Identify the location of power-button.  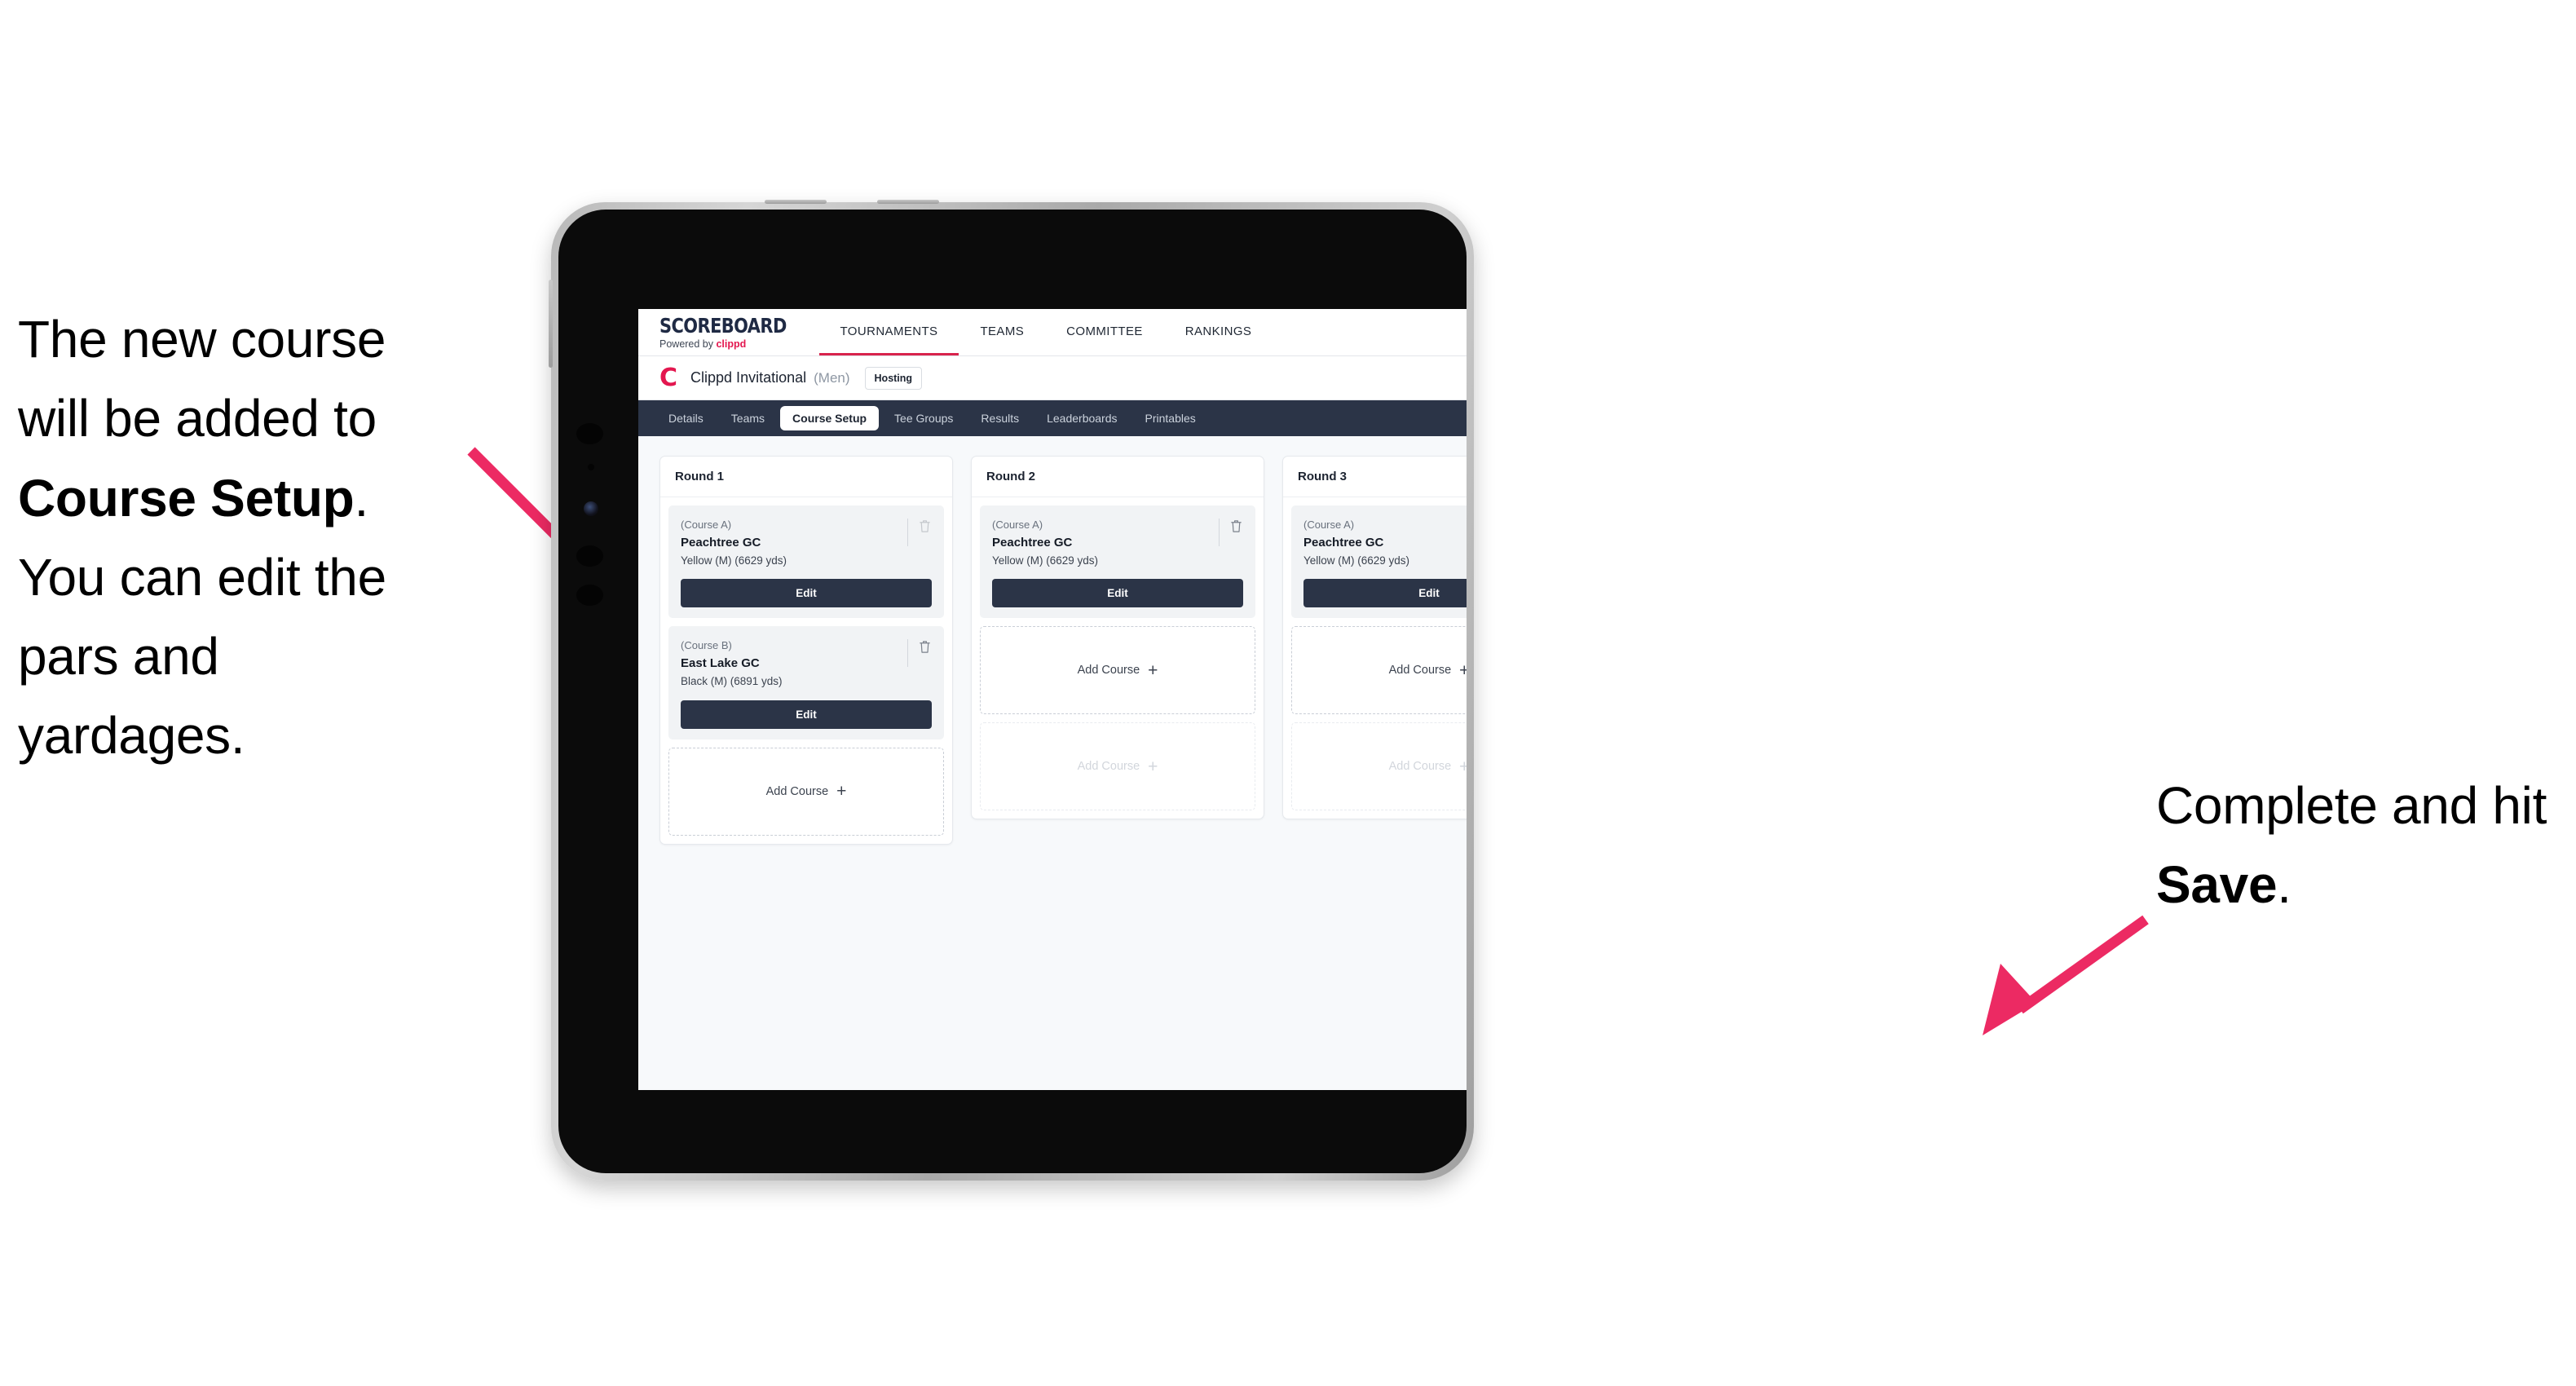
(551, 324).